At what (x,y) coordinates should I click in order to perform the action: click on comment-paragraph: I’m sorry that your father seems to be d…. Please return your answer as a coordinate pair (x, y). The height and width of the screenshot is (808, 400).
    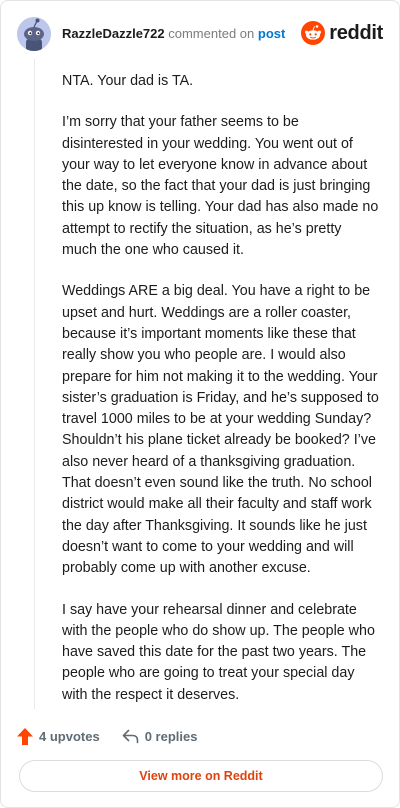
    Looking at the image, I should click on (220, 186).